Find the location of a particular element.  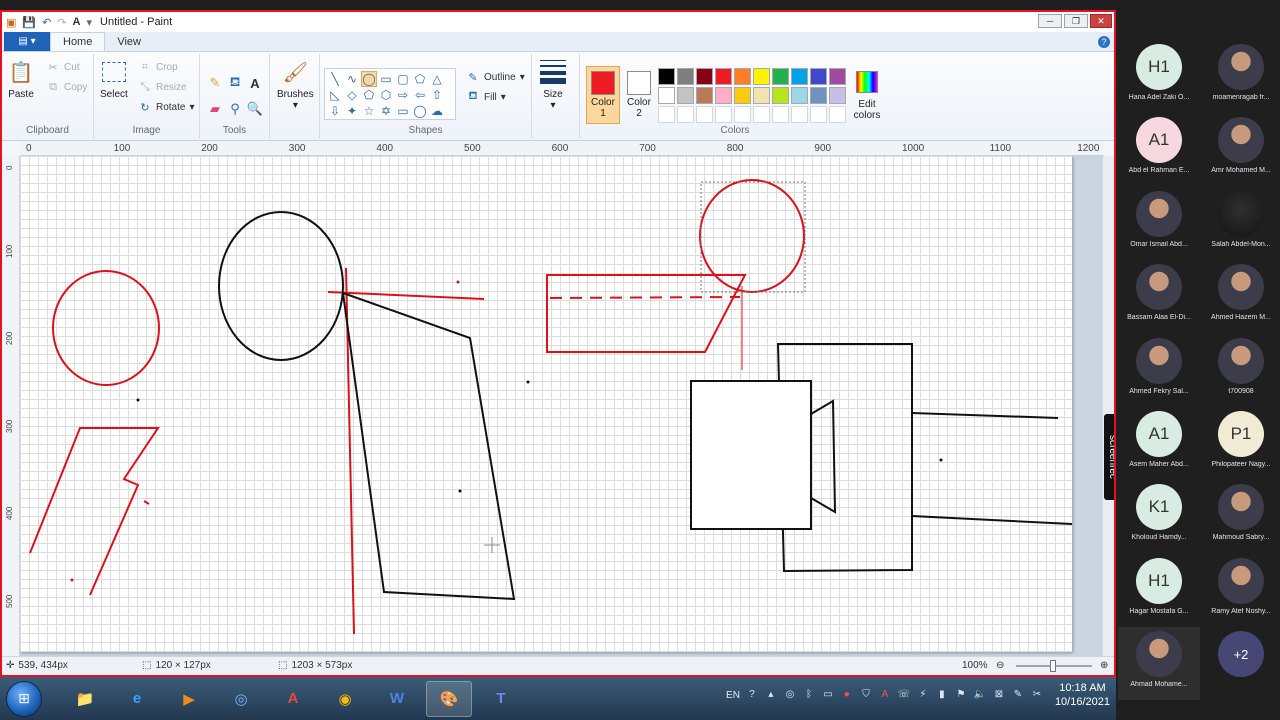

color-picker-icon: ⚲ is located at coordinates (235, 109).